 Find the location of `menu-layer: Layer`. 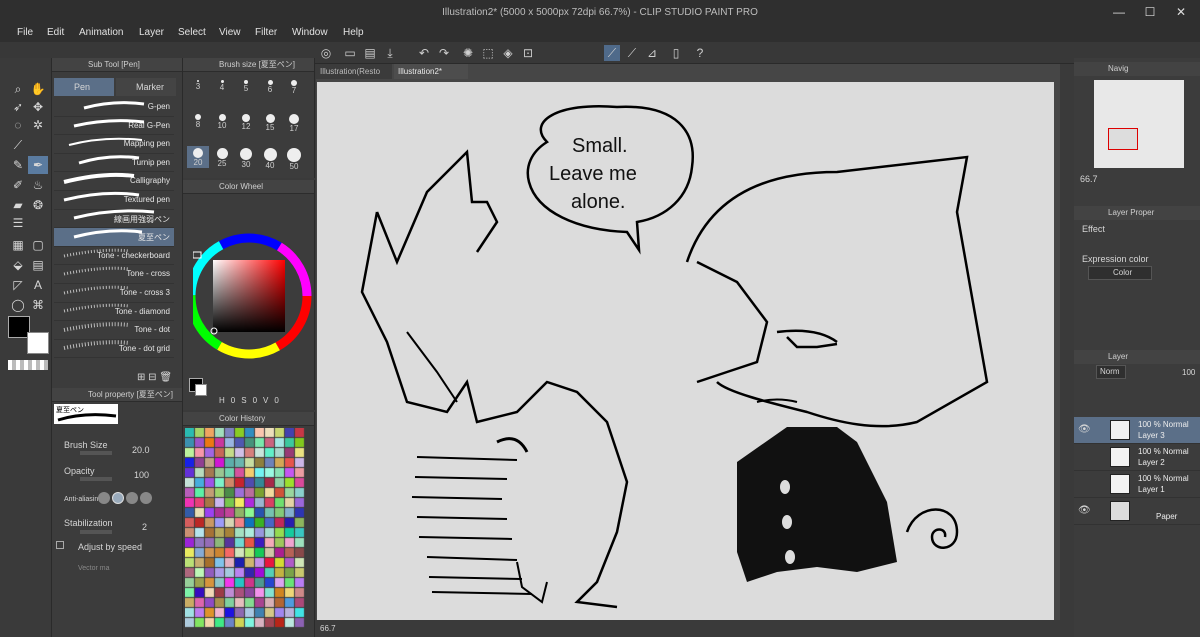

menu-layer: Layer is located at coordinates (151, 32).